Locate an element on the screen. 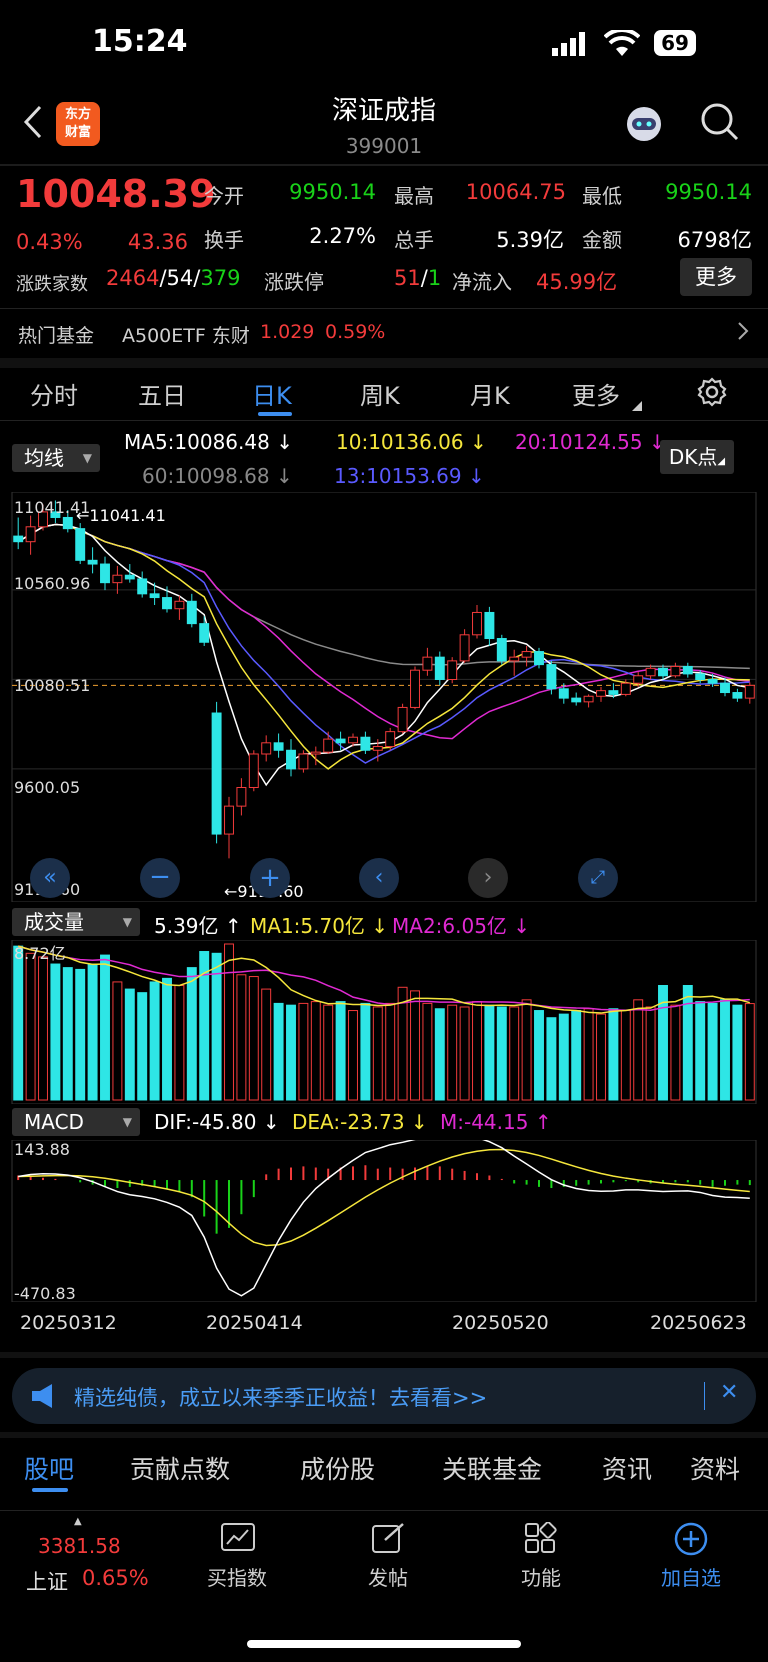  amount-value: 6798亿 is located at coordinates (714, 240).